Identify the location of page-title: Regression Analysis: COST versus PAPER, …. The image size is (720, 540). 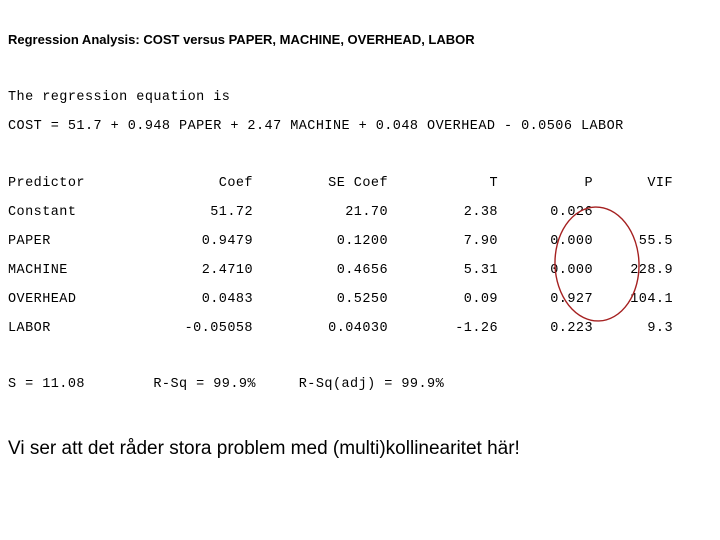
(241, 39).